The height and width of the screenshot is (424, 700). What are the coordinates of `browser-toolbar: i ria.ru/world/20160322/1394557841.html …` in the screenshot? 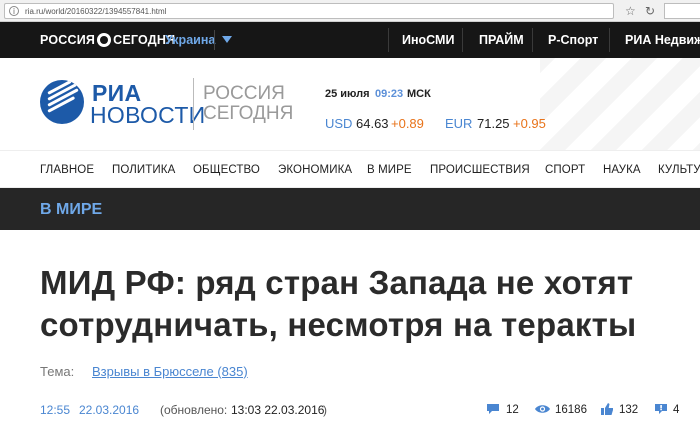 It's located at (350, 11).